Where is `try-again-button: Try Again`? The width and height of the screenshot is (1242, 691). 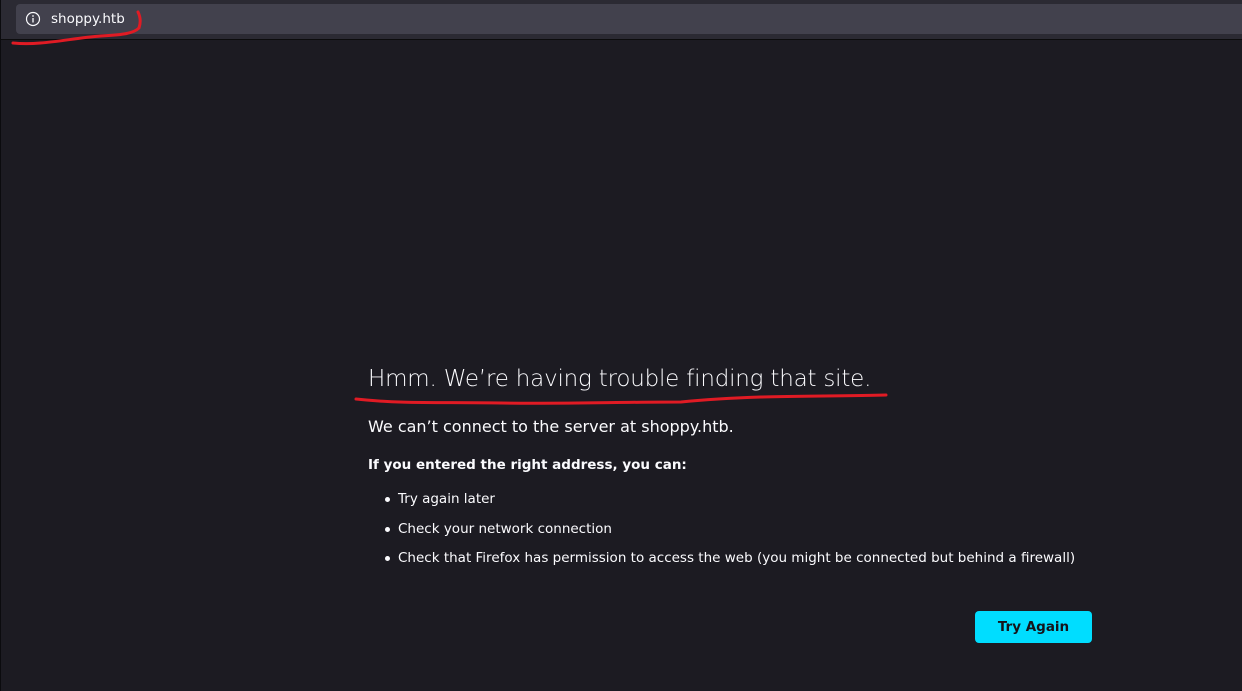
try-again-button: Try Again is located at coordinates (1033, 627).